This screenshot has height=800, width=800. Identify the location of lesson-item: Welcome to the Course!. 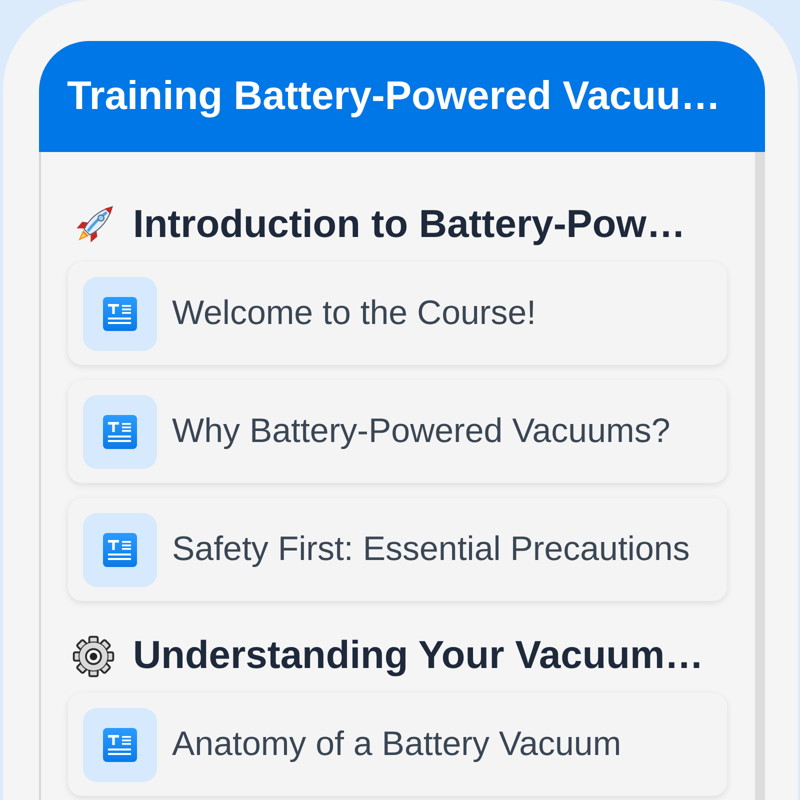
(397, 313).